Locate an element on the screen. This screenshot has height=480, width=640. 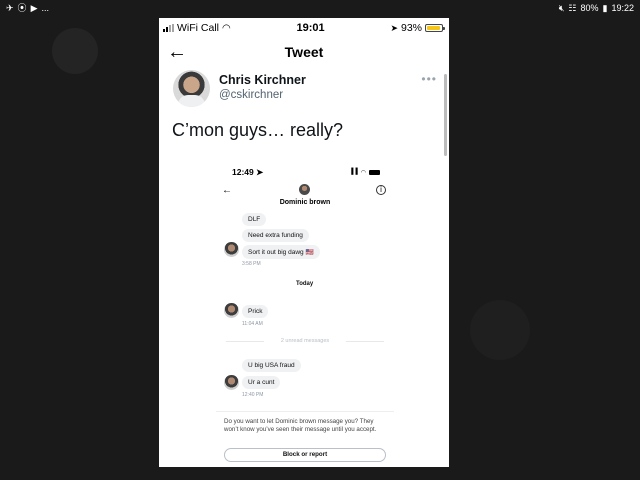
mute-icon: 🔇︎ is located at coordinates (561, 7).